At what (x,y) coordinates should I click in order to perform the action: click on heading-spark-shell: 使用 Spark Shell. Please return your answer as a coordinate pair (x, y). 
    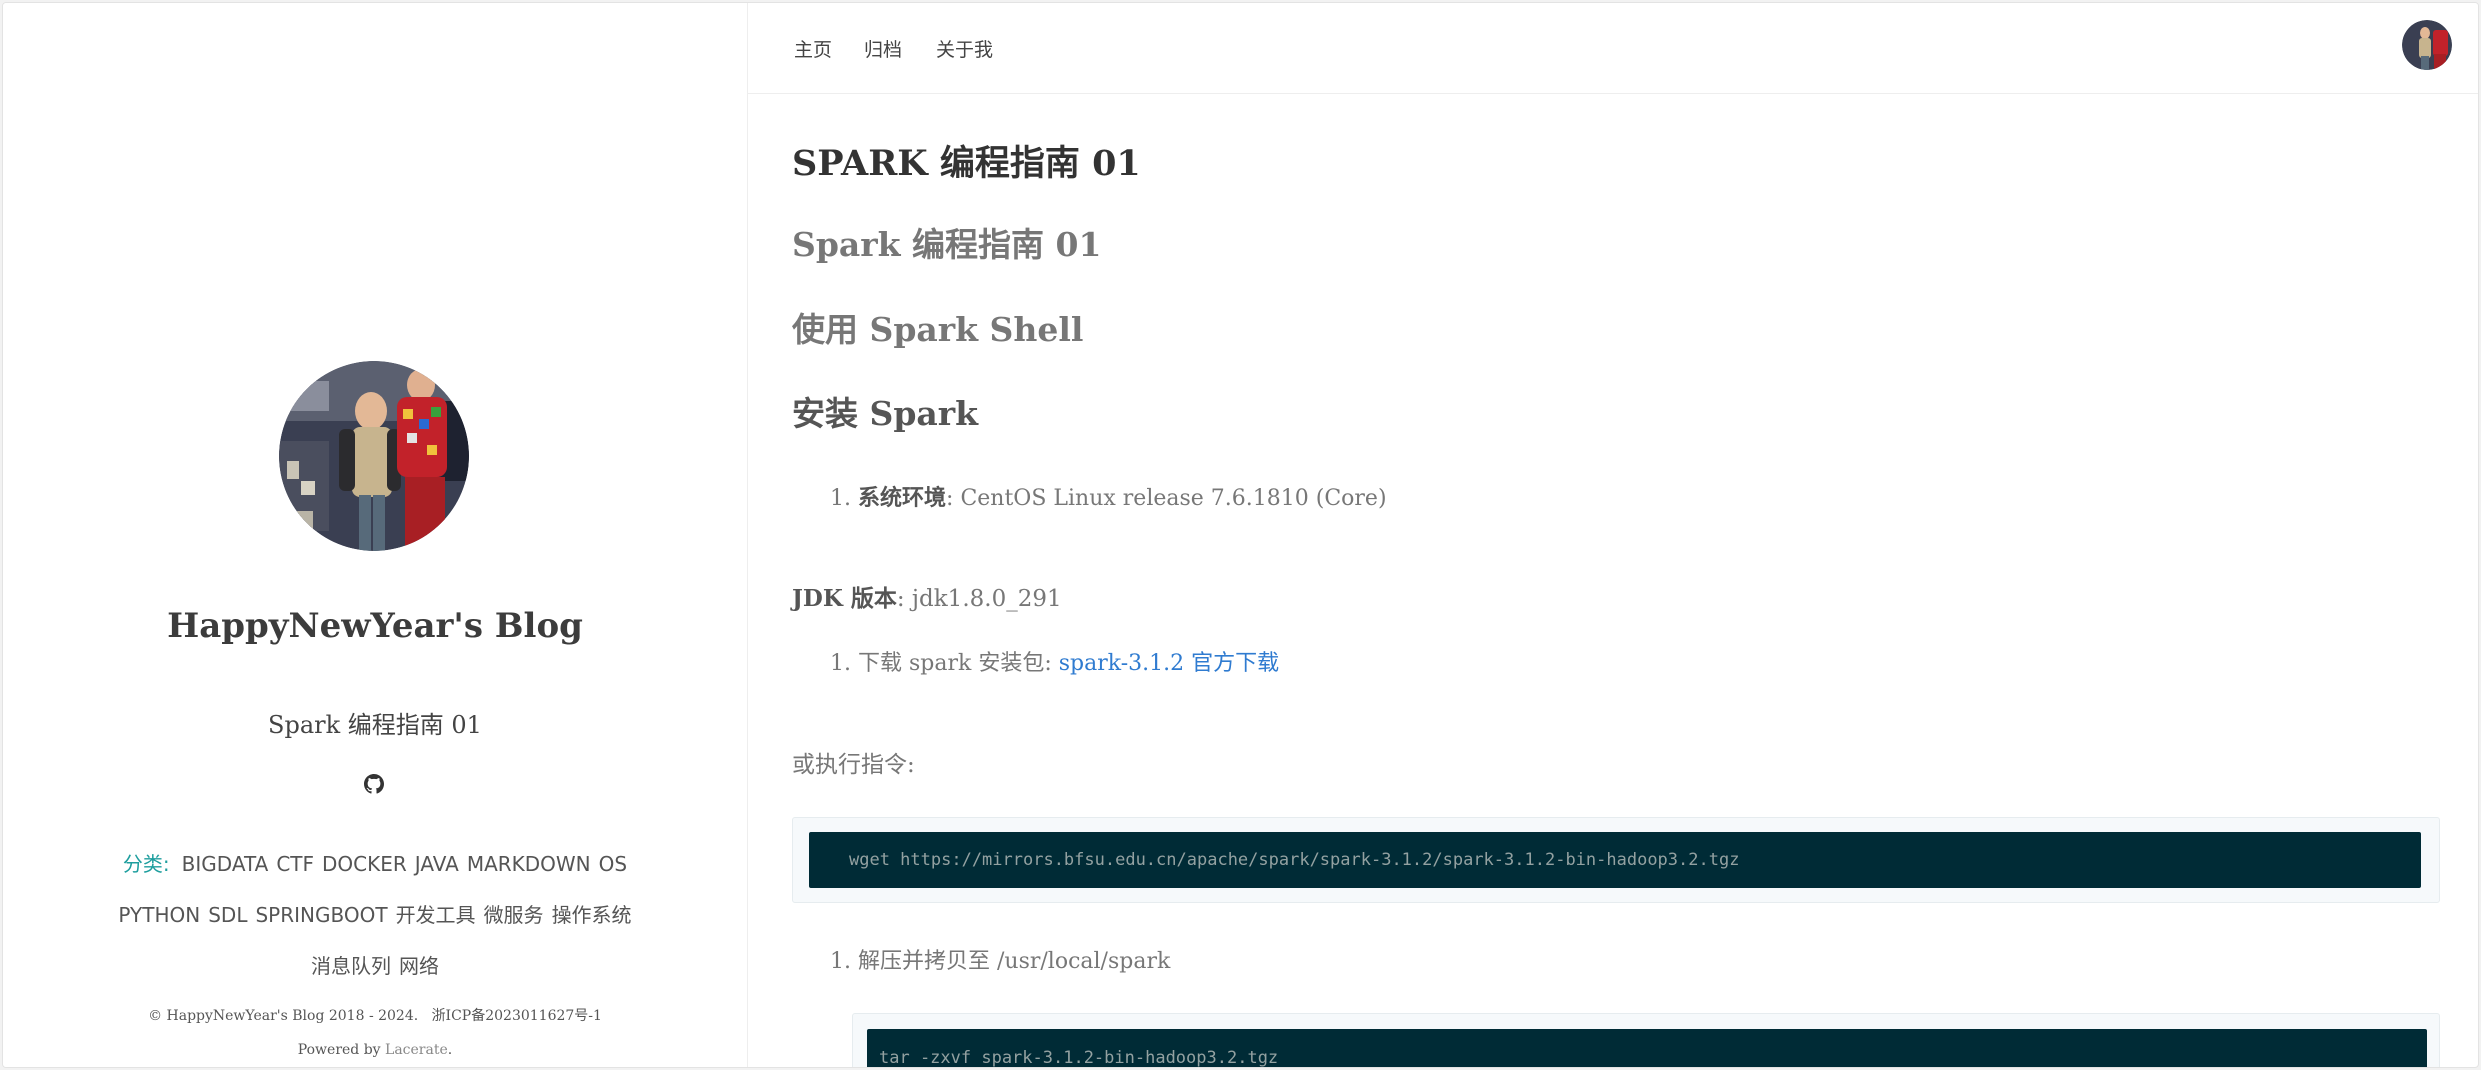
    Looking at the image, I should click on (938, 329).